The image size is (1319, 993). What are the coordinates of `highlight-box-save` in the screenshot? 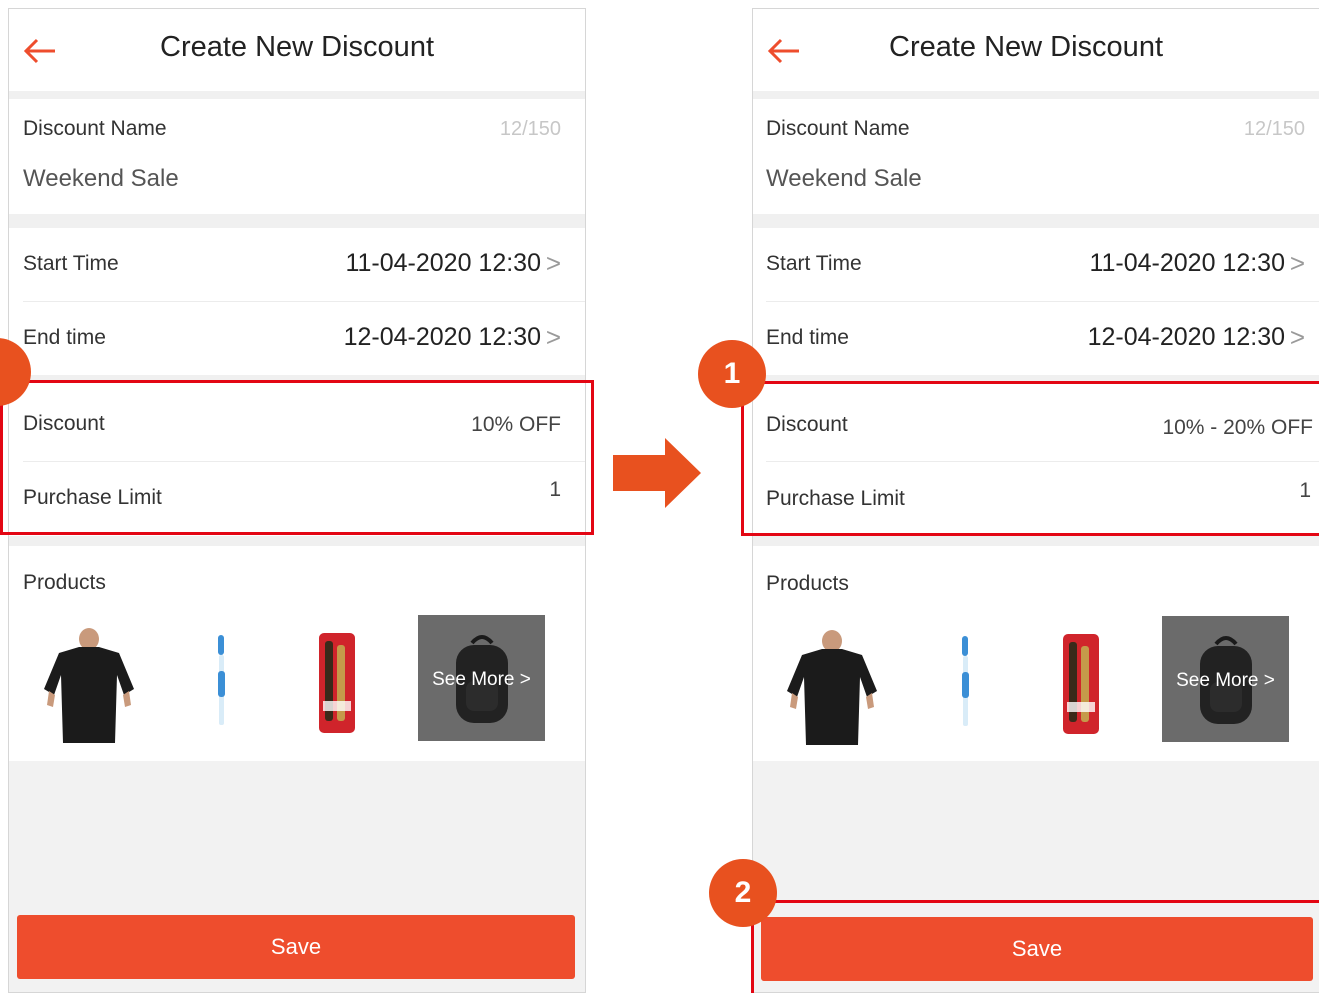 It's located at (1035, 946).